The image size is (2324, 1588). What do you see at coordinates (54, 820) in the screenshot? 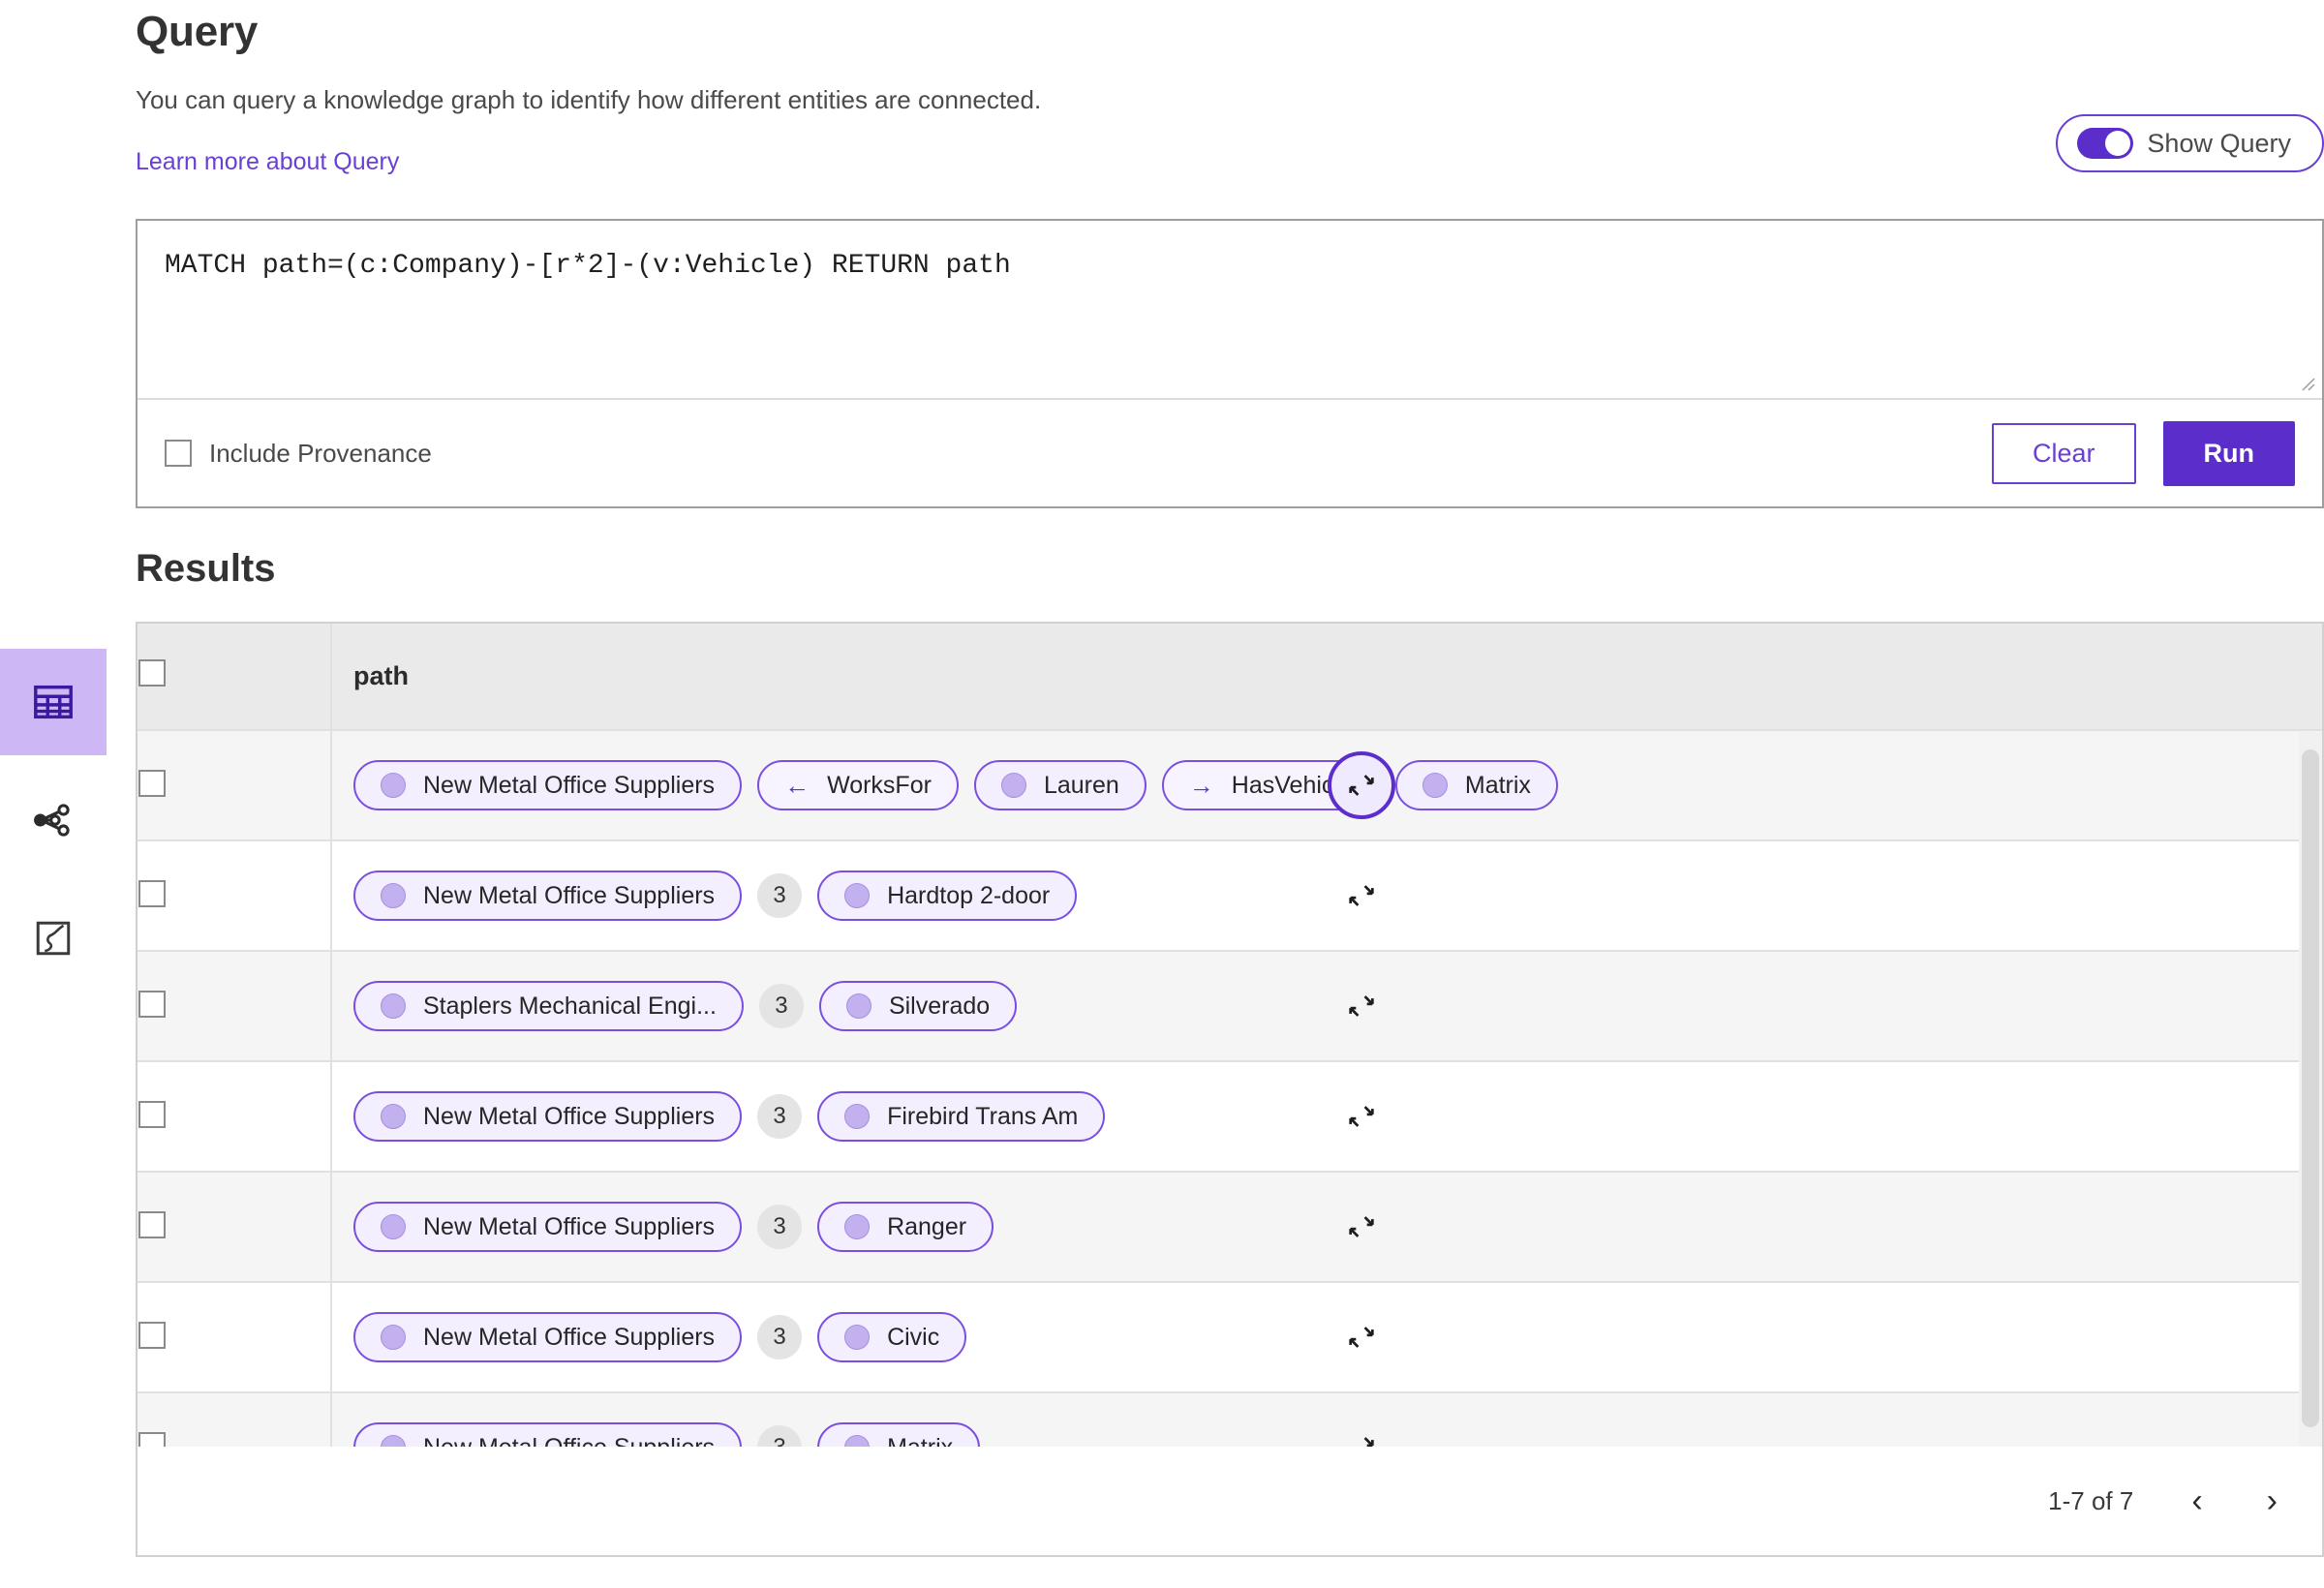
I see `sidebar-item-graph-view` at bounding box center [54, 820].